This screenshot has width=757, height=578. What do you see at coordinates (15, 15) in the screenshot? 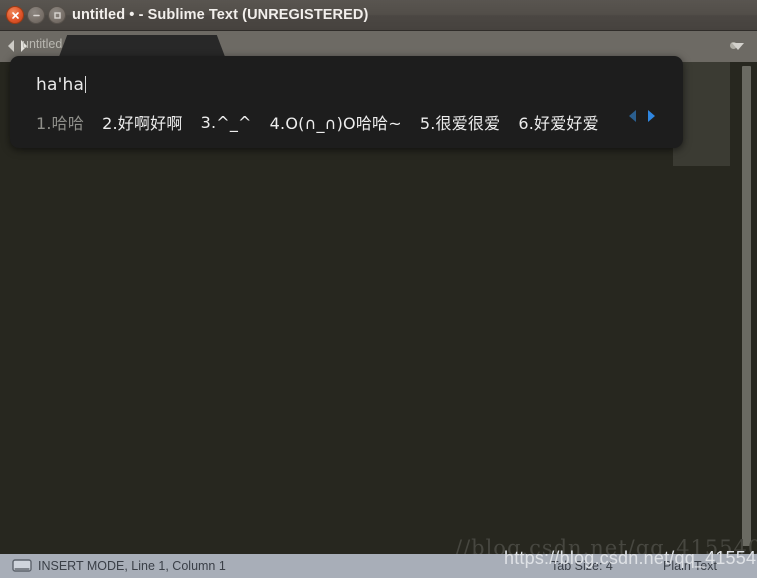
I see `close-icon` at bounding box center [15, 15].